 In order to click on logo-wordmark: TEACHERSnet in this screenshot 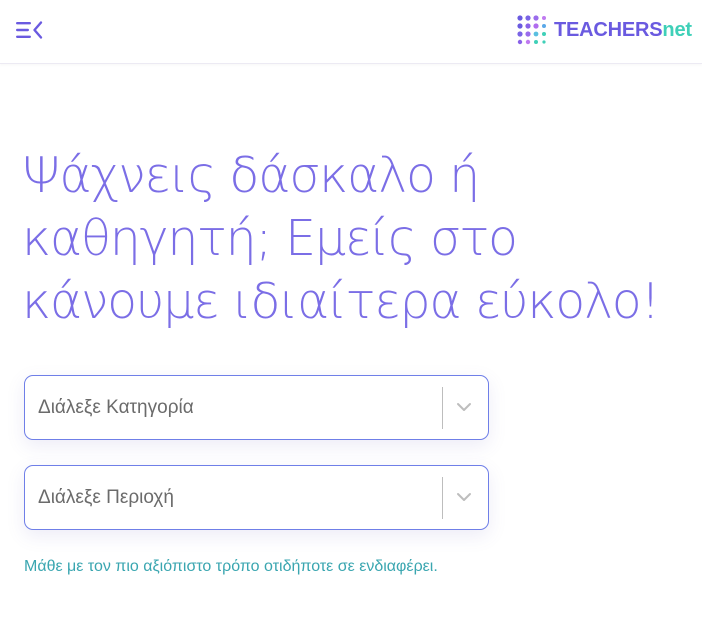, I will do `click(623, 30)`.